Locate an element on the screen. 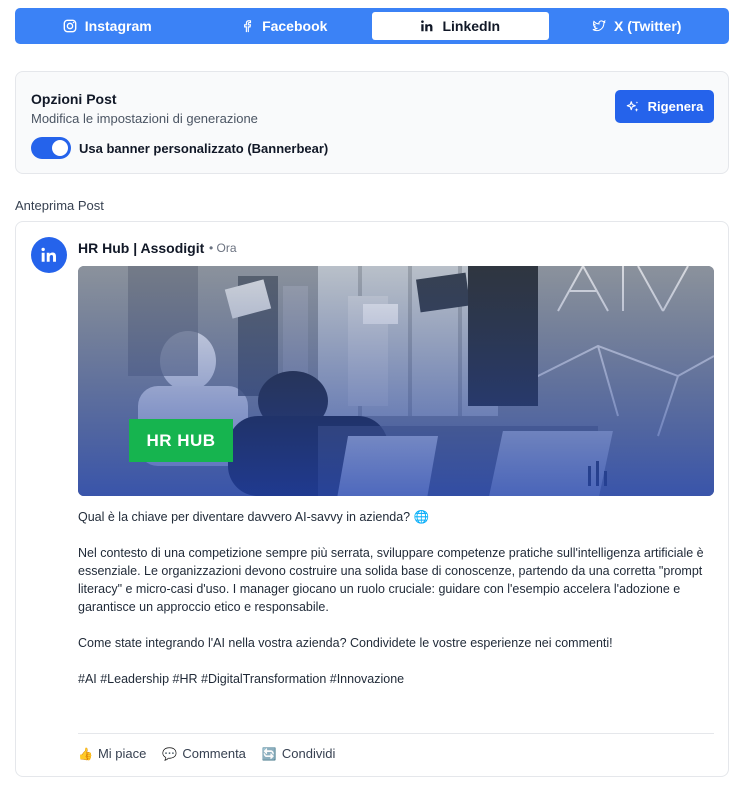 Image resolution: width=740 pixels, height=785 pixels. post-author: HR Hub | Assodigit is located at coordinates (141, 248).